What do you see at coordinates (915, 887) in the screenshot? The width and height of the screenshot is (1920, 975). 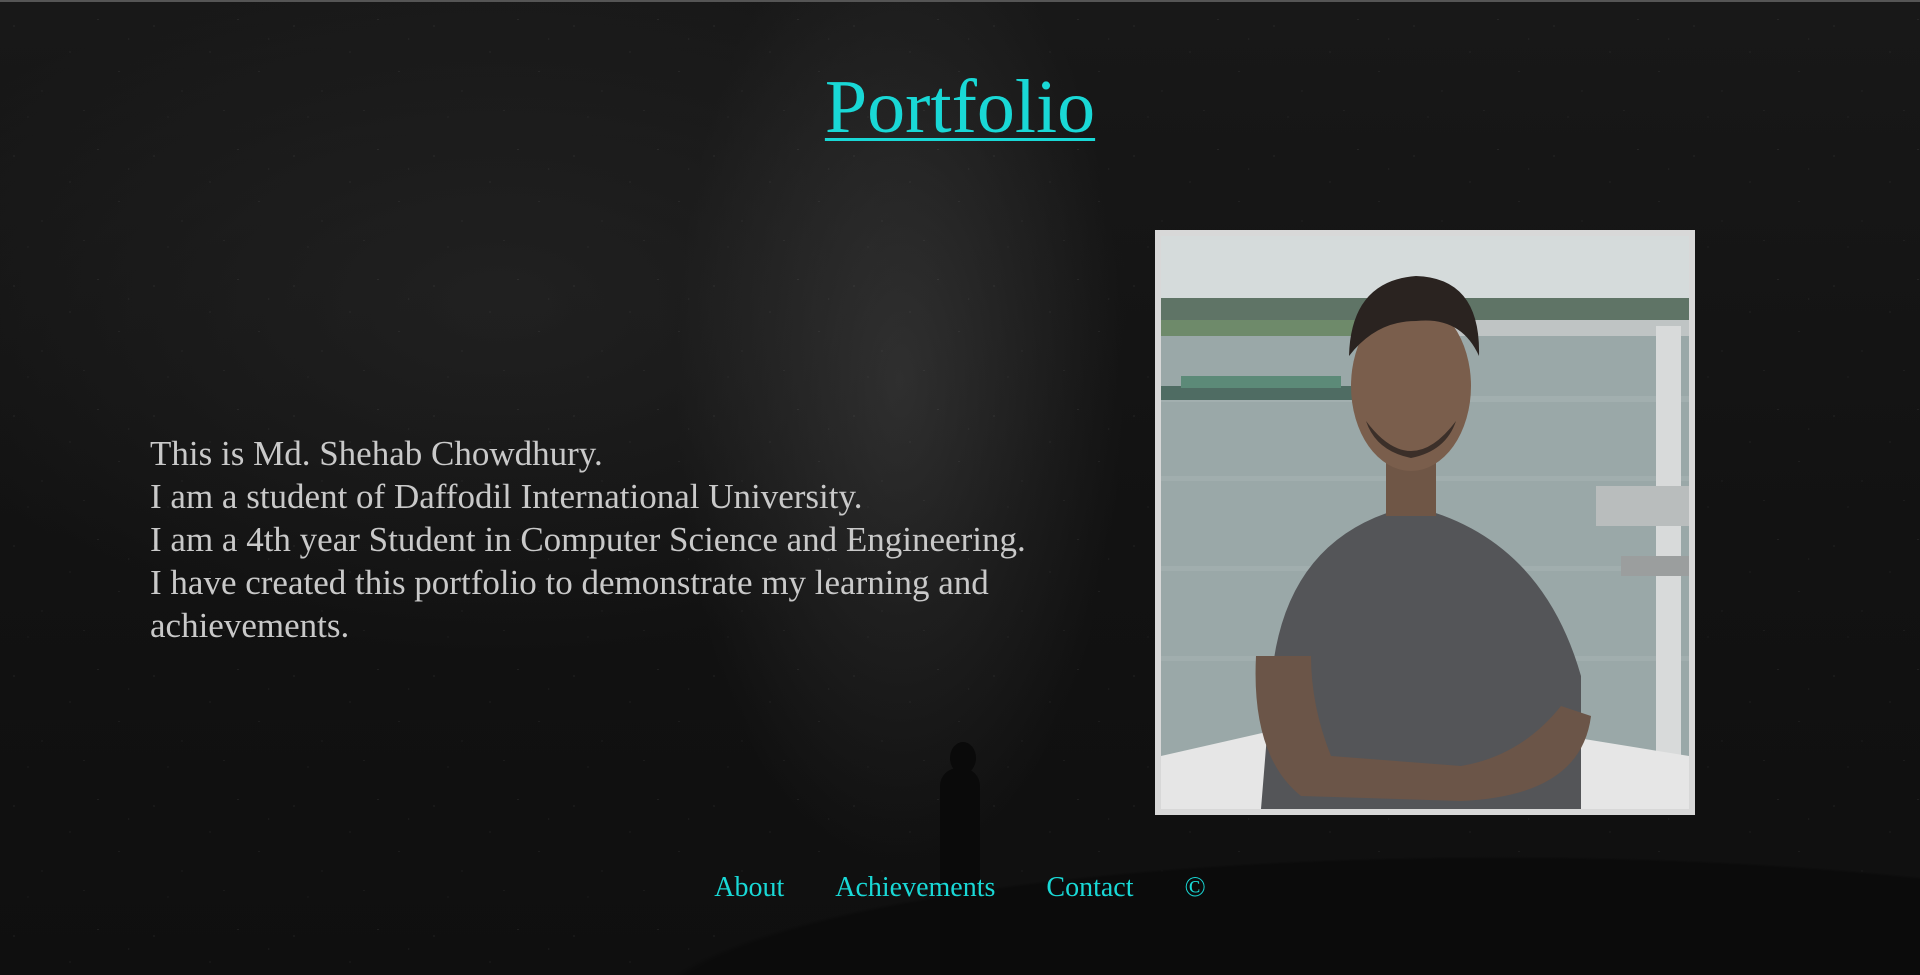 I see `nav-link-achievements: Achievements` at bounding box center [915, 887].